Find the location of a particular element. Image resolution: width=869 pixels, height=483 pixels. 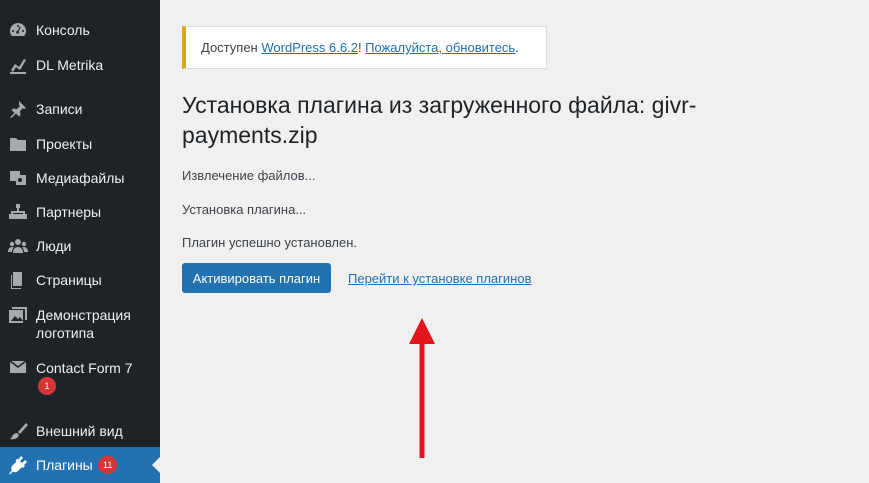

sidebar-item-people: Люди is located at coordinates (80, 246).